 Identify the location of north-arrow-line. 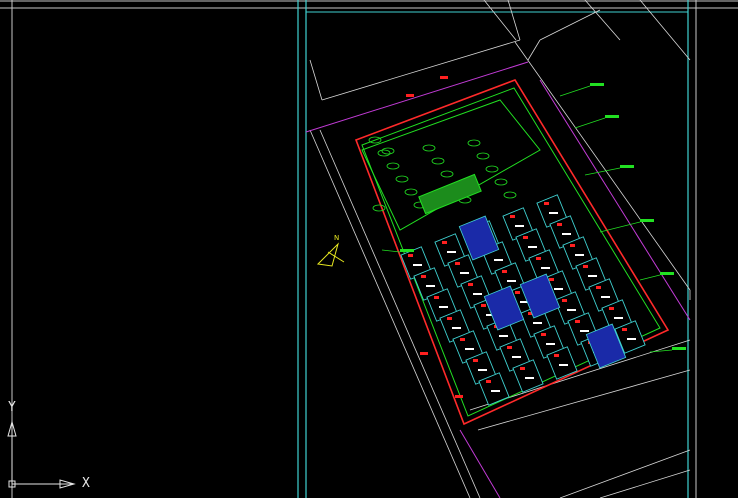
(336, 257).